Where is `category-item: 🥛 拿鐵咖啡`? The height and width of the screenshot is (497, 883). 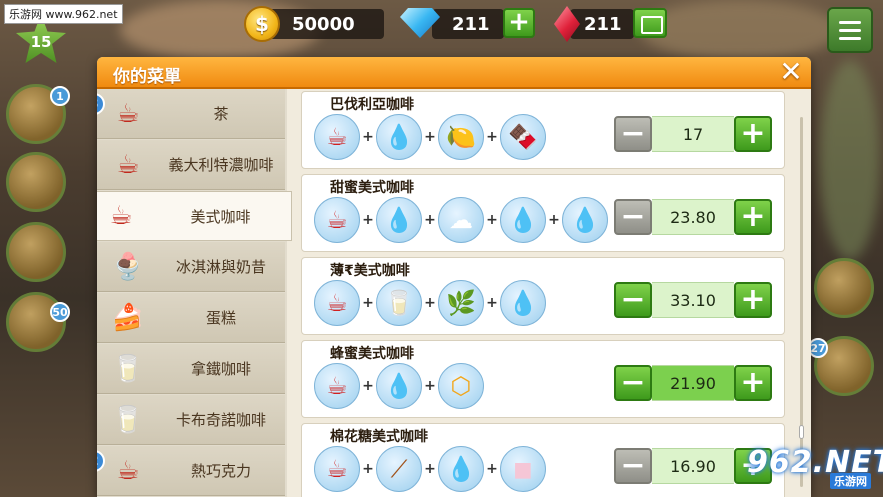 category-item: 🥛 拿鐵咖啡 is located at coordinates (191, 369).